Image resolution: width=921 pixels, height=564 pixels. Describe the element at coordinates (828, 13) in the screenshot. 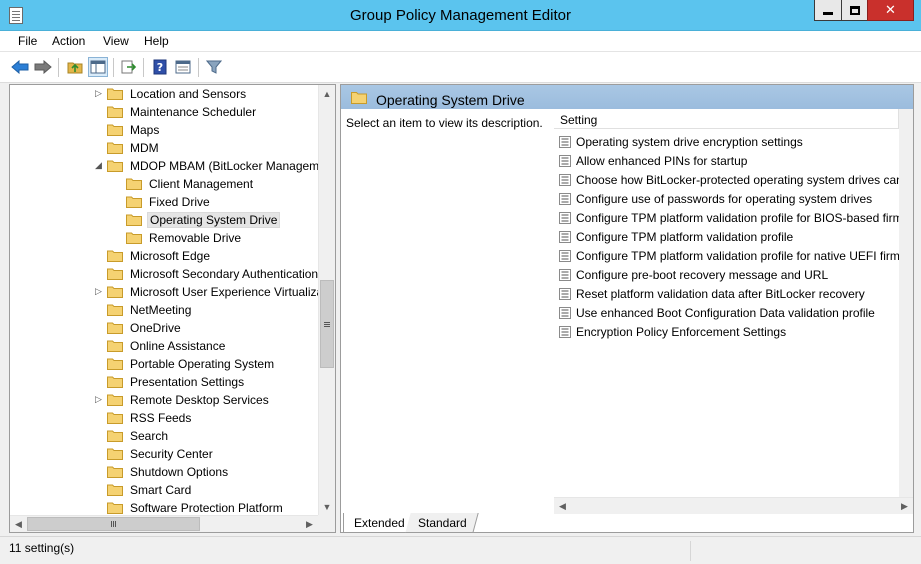

I see `minimize-icon` at that location.